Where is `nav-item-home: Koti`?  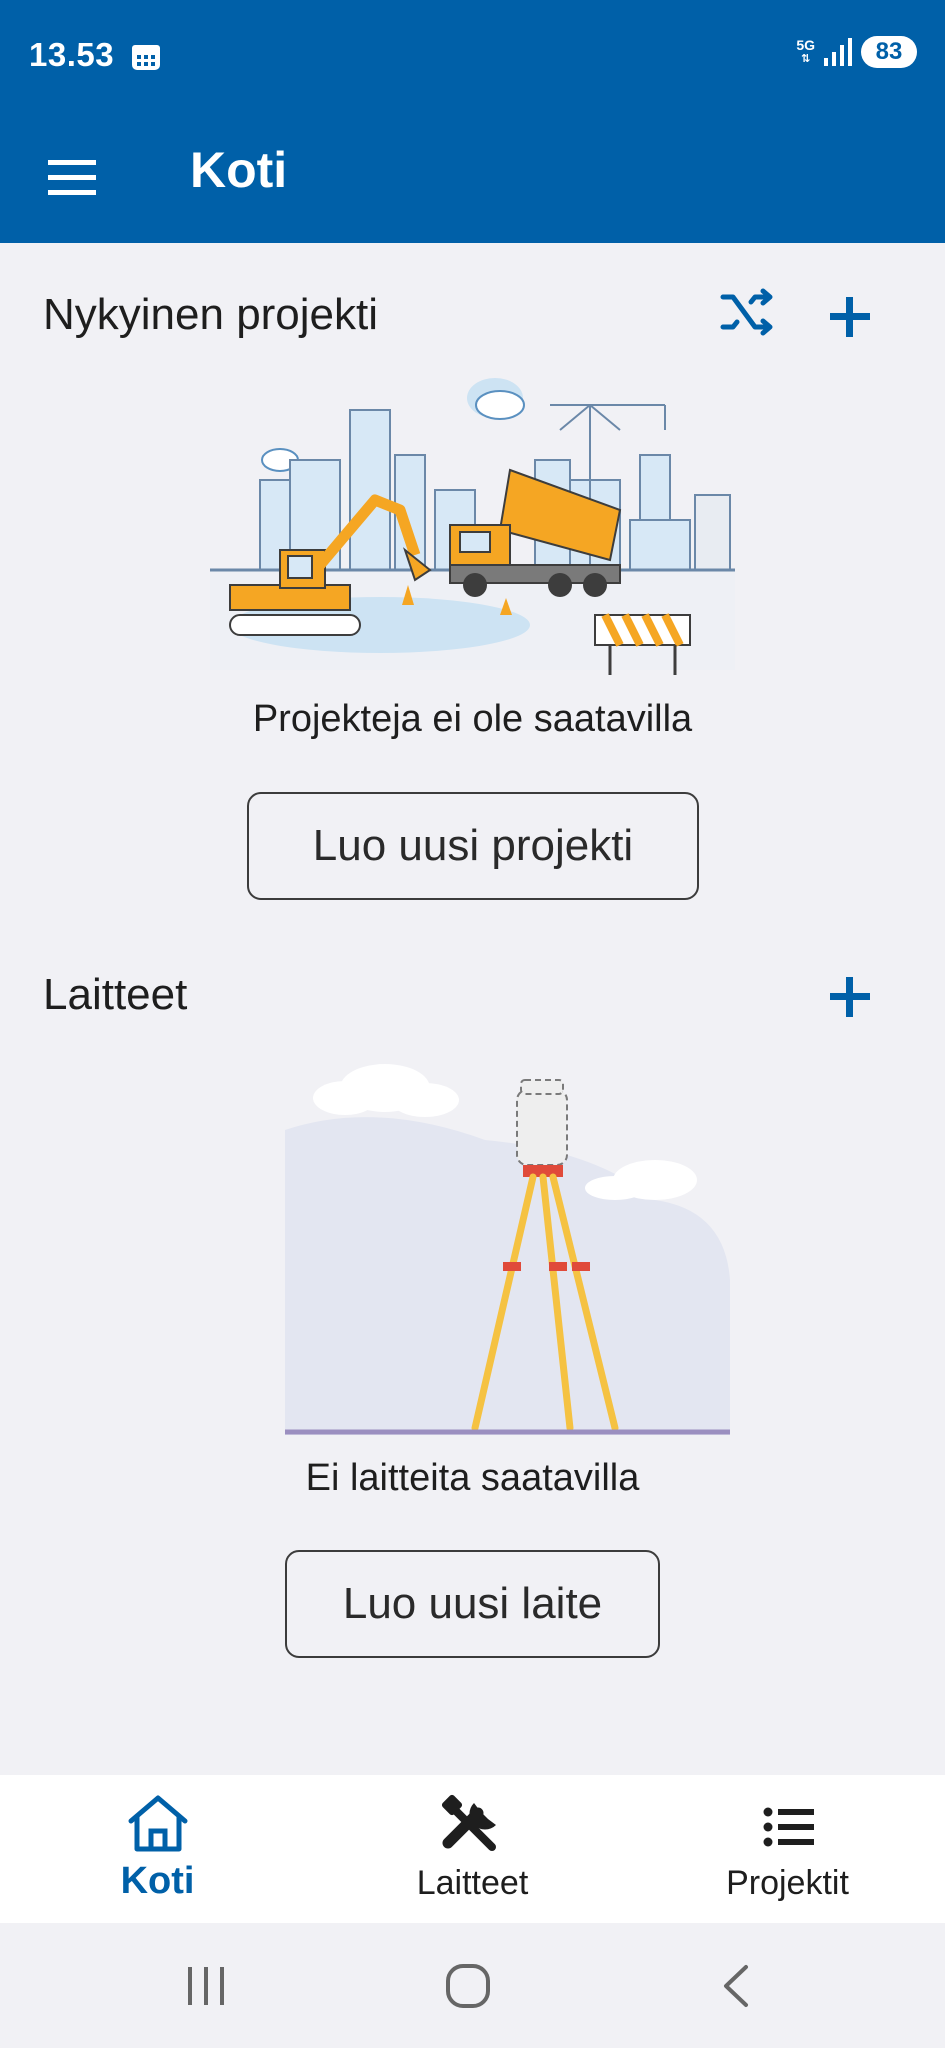
nav-item-home: Koti is located at coordinates (157, 1849).